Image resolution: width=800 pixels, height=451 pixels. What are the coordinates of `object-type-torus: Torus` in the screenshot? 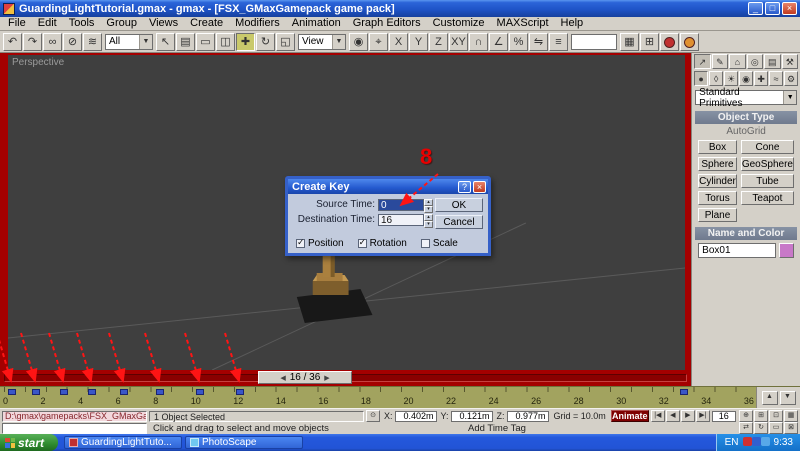 It's located at (717, 198).